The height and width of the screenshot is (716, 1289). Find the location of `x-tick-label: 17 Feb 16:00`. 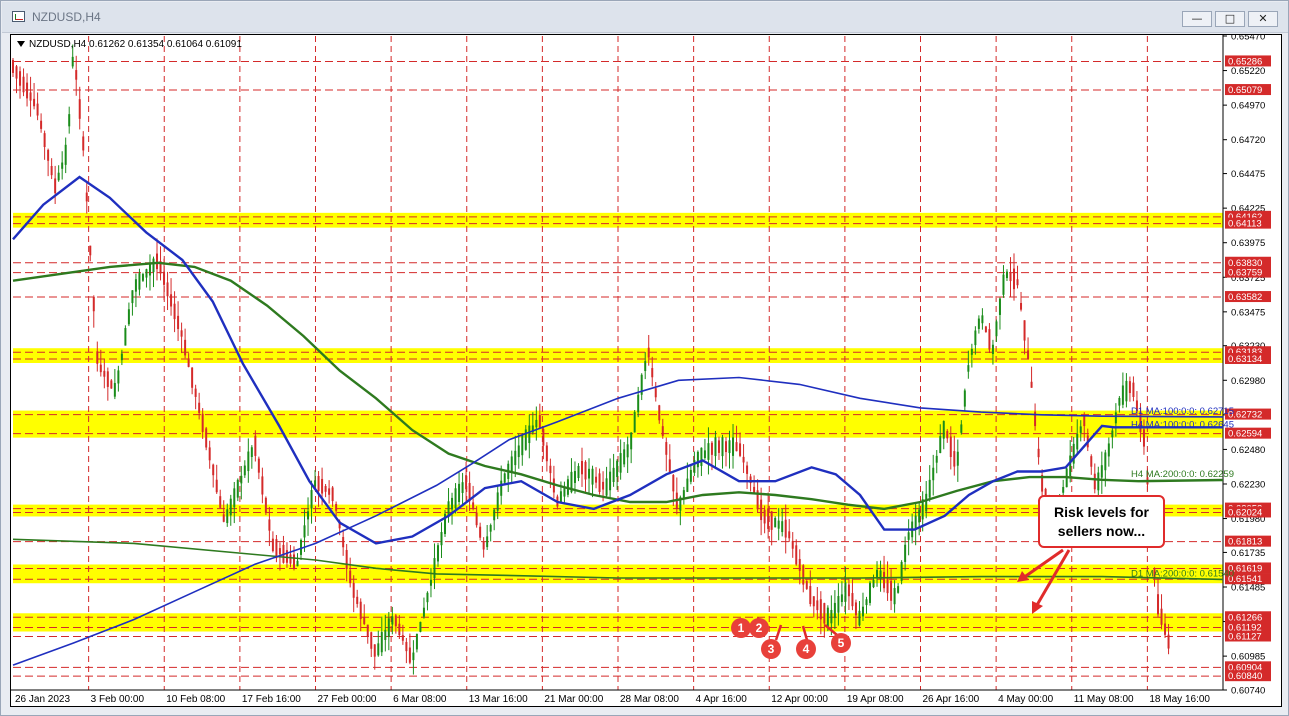

x-tick-label: 17 Feb 16:00 is located at coordinates (271, 699).